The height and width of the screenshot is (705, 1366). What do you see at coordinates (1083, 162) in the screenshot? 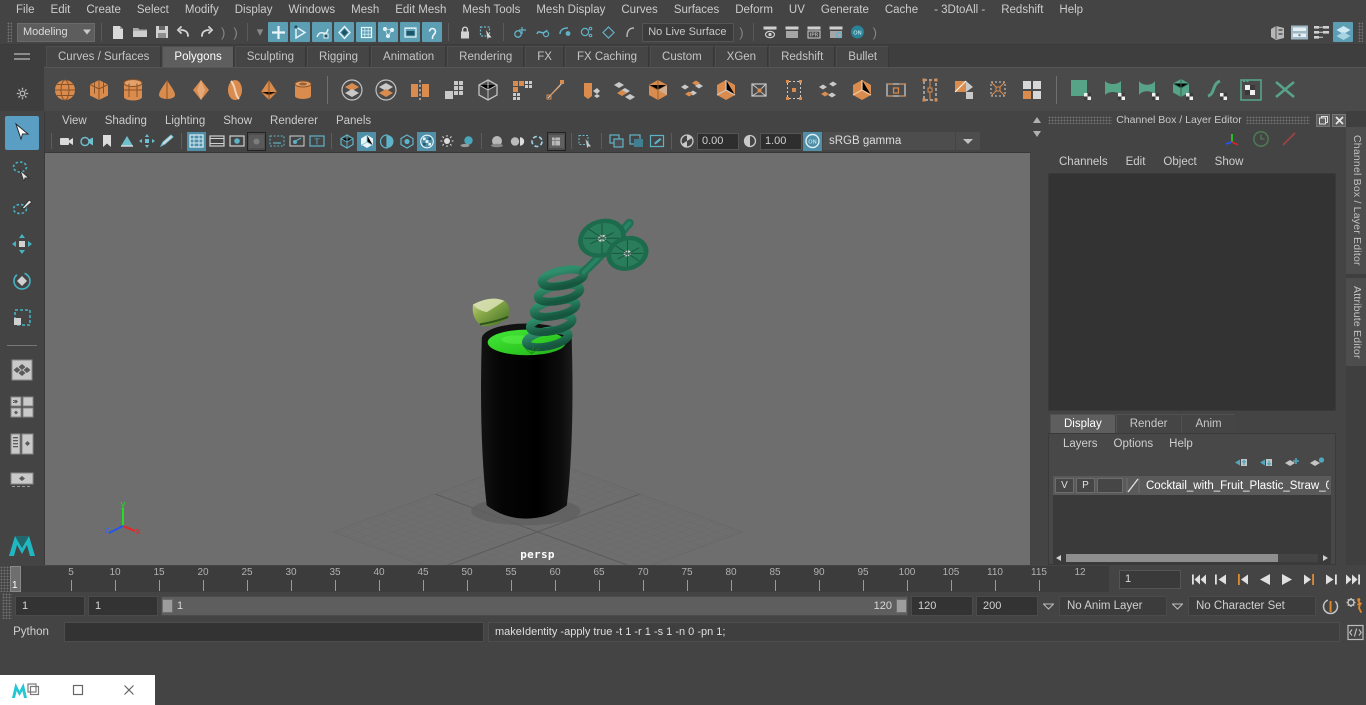
I see `channelbox-menu-channels: Channels` at bounding box center [1083, 162].